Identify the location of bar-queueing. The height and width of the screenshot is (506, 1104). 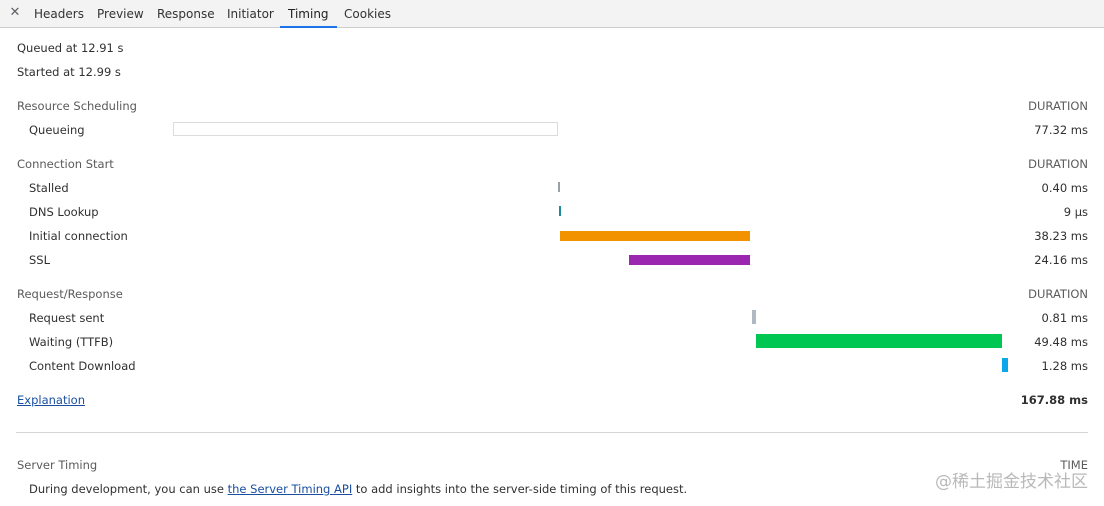
(365, 129).